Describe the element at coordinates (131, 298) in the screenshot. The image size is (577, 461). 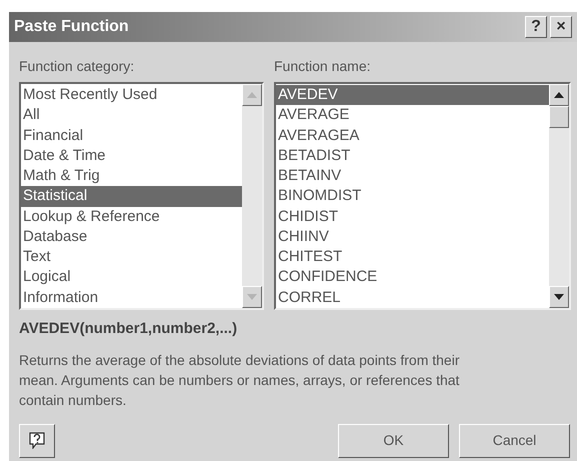
I see `list-item: Information` at that location.